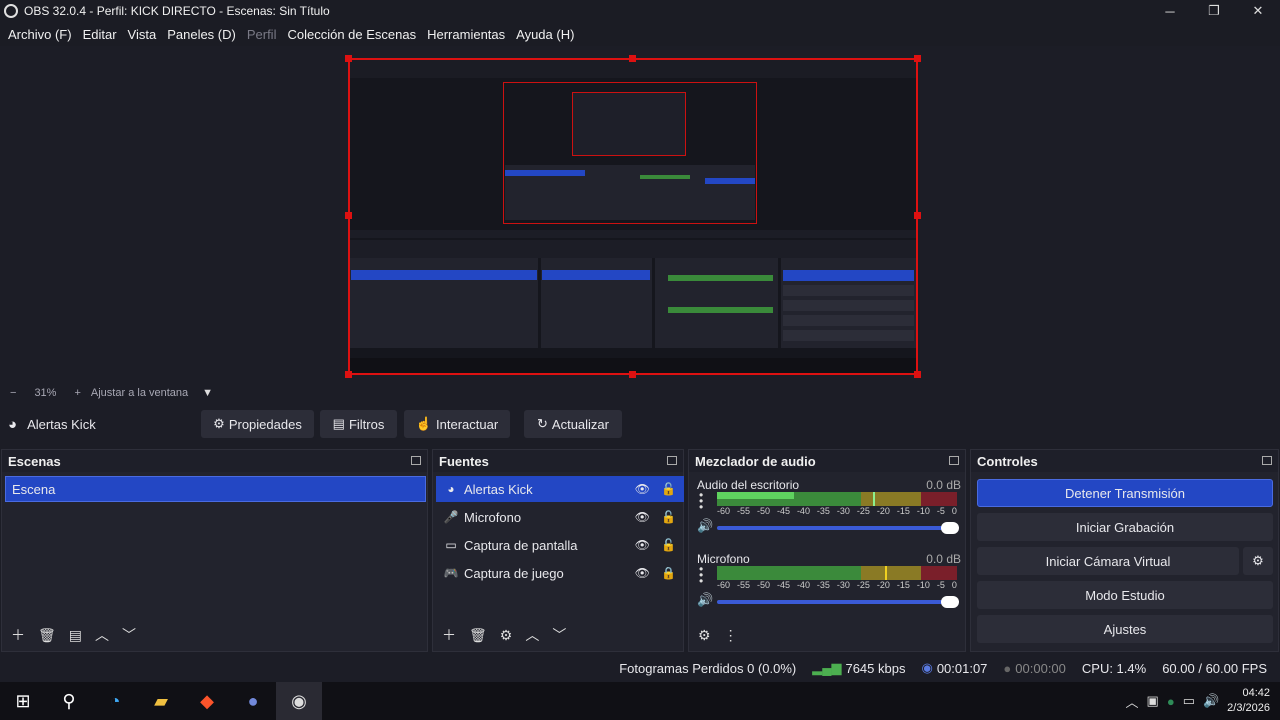 This screenshot has height=720, width=1280. I want to click on channel-name: Microfono, so click(723, 559).